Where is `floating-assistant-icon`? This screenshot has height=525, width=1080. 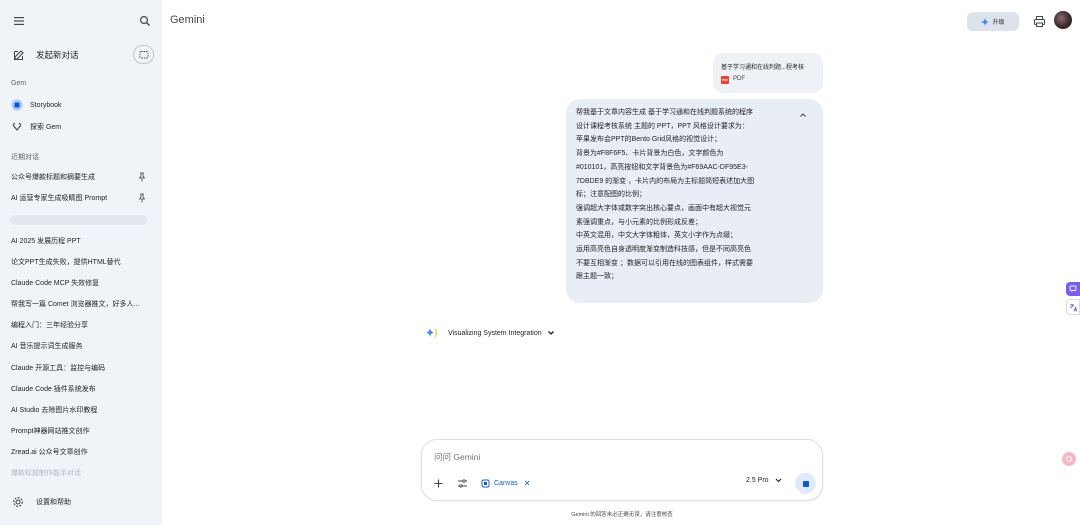 floating-assistant-icon is located at coordinates (1069, 459).